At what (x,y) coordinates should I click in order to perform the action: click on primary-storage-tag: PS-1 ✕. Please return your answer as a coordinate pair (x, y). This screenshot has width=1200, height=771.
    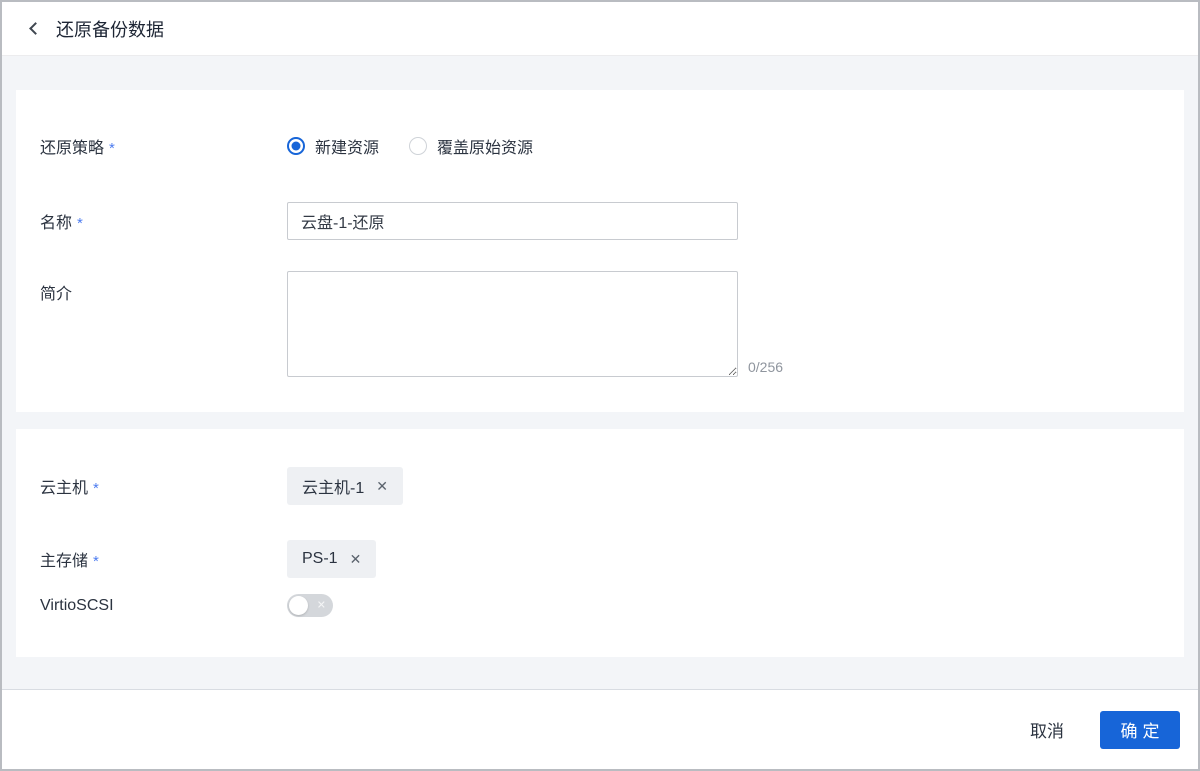
    Looking at the image, I should click on (332, 559).